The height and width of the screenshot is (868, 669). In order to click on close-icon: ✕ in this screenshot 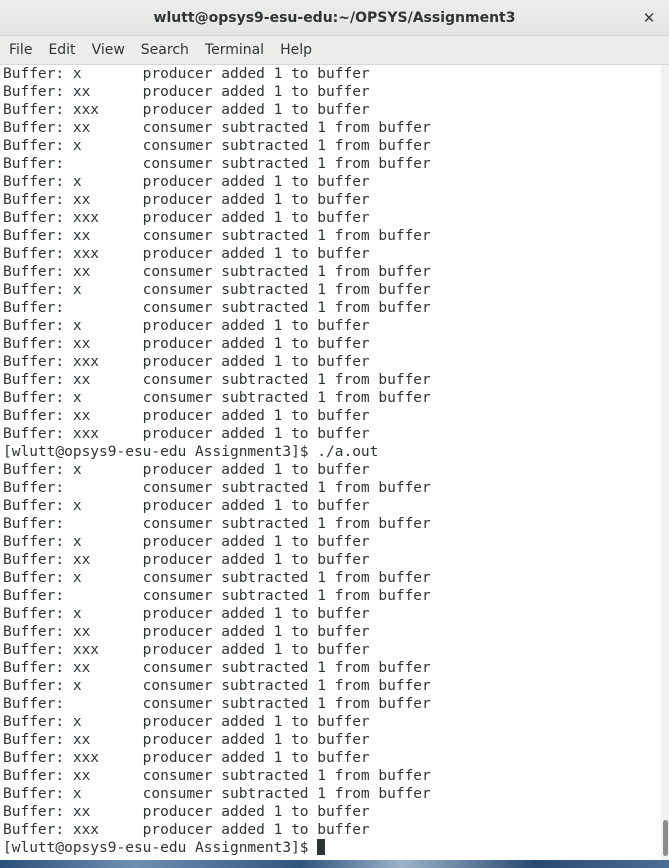, I will do `click(649, 18)`.